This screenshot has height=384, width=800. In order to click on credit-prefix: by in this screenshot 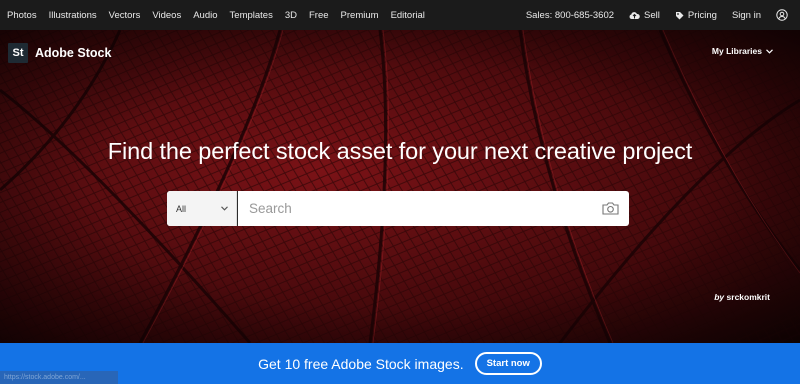, I will do `click(719, 297)`.